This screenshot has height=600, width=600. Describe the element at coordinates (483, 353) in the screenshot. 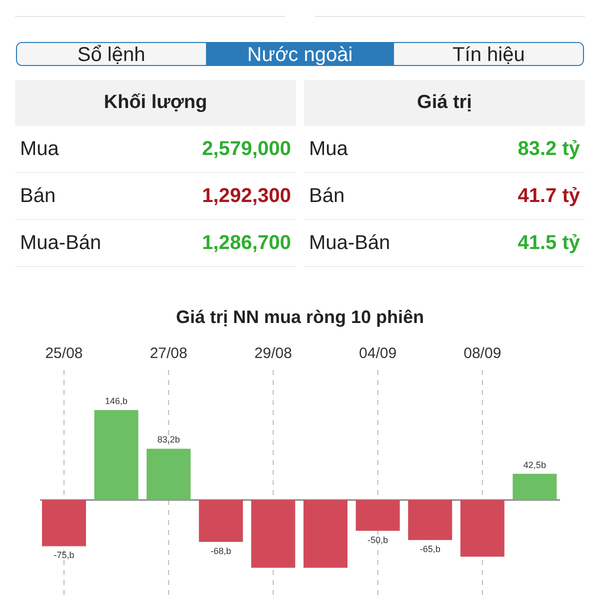

I see `axis-label: 08/09` at that location.